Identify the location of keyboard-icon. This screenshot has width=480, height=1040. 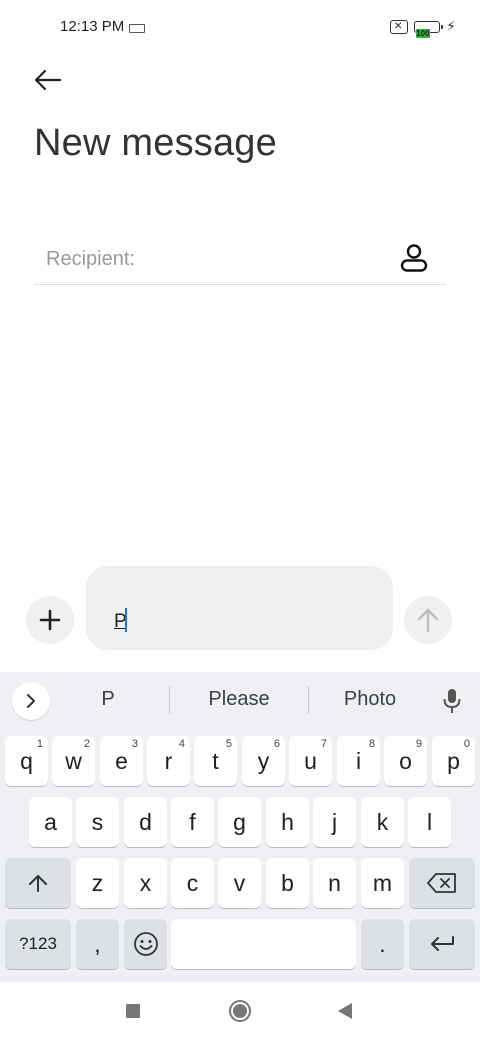
(137, 28).